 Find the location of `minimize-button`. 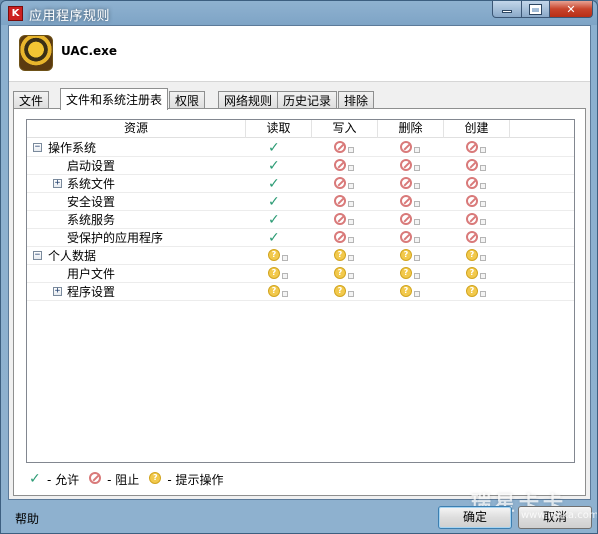

minimize-button is located at coordinates (507, 9).